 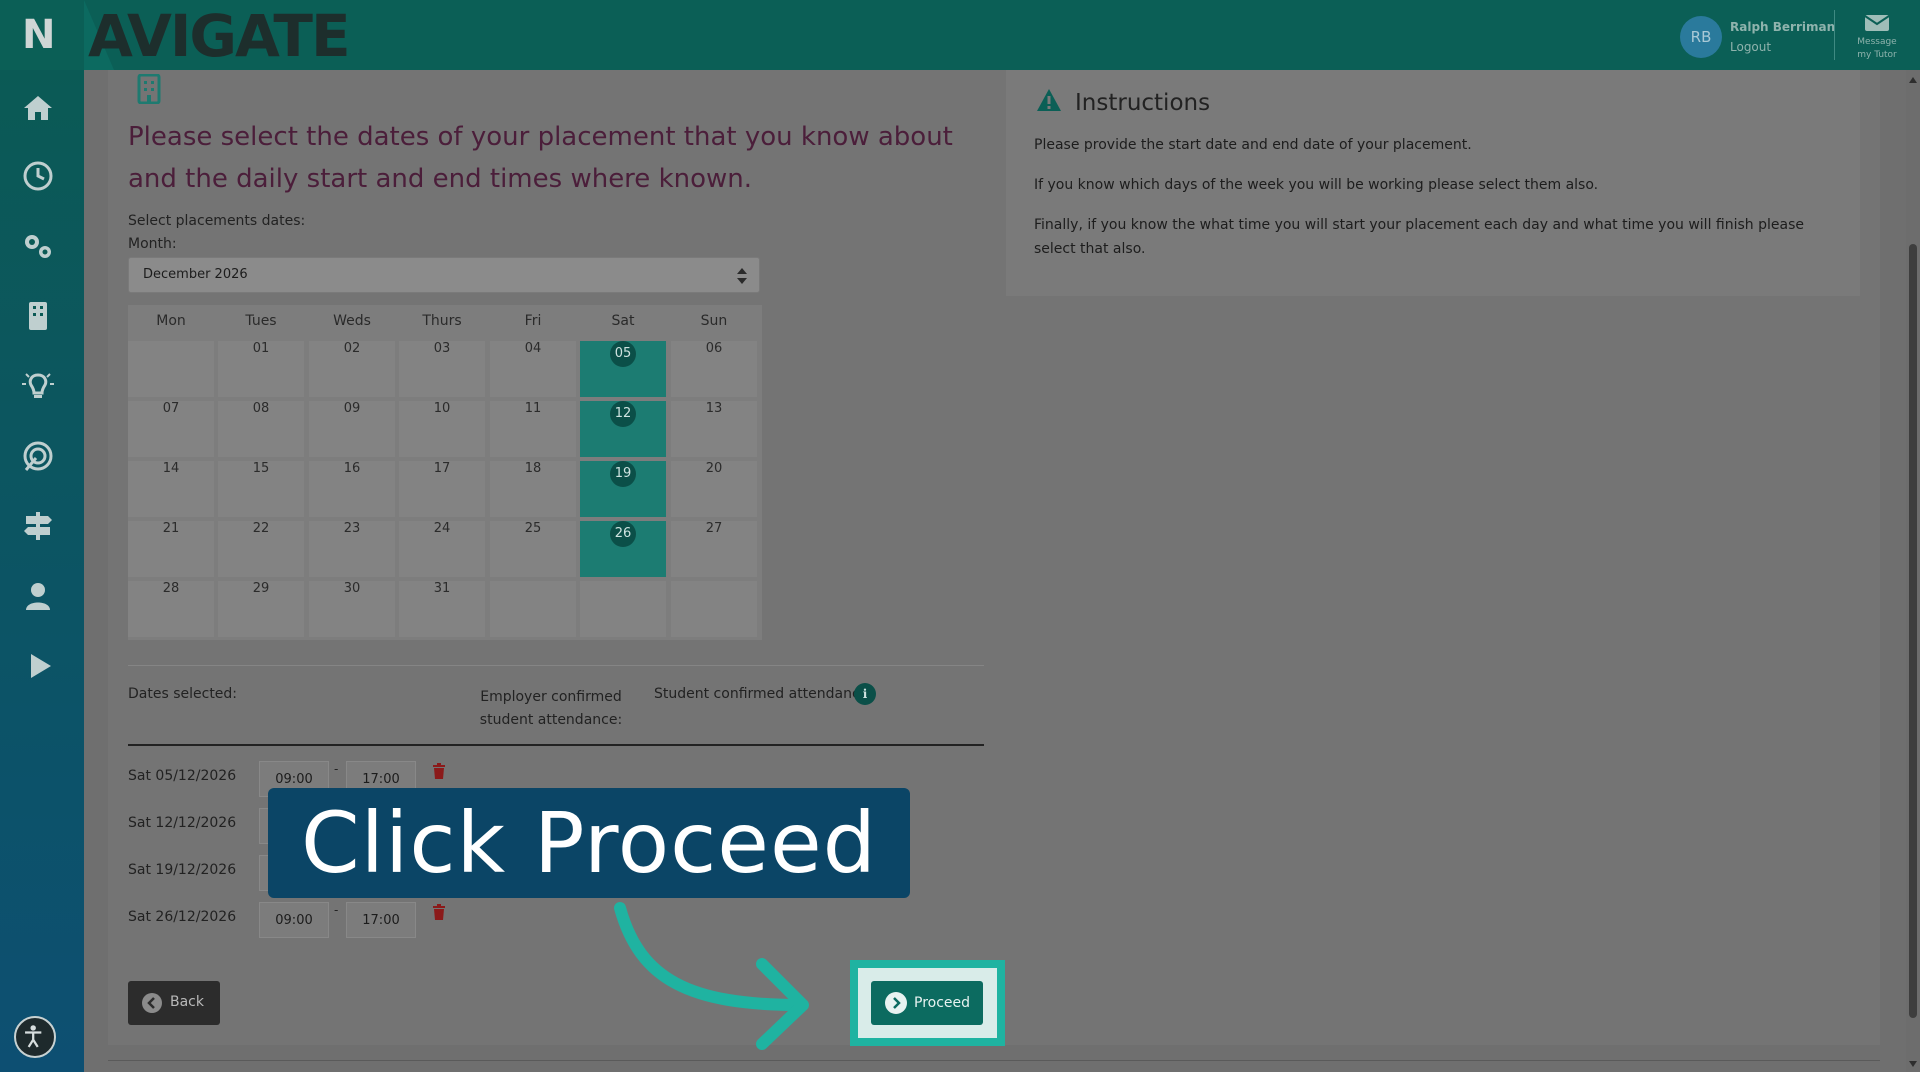 What do you see at coordinates (533, 549) in the screenshot?
I see `calendar-day: 25` at bounding box center [533, 549].